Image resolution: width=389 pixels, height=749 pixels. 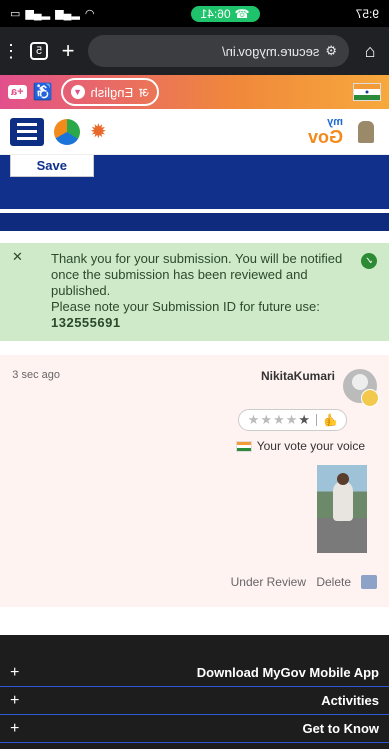 I want to click on card-actions: Delete Under Review, so click(x=304, y=582).